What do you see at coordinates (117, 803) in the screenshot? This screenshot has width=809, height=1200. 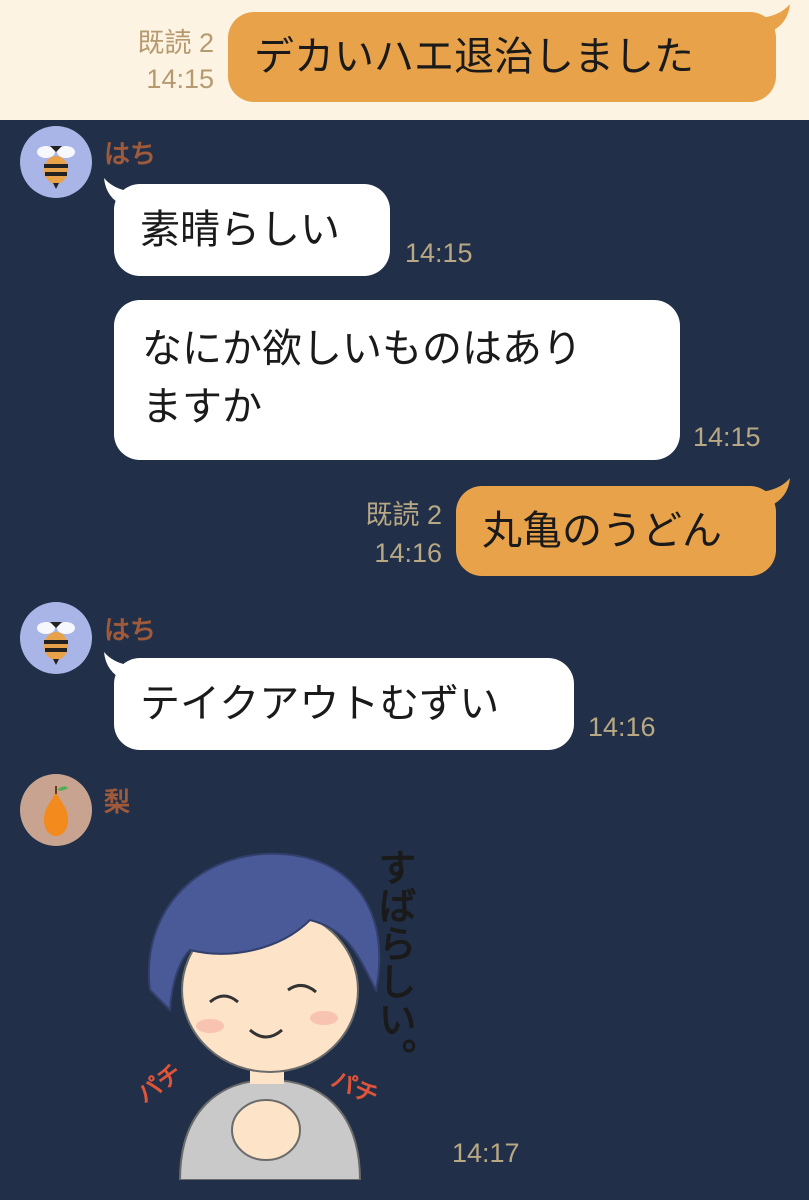 I see `sender-name: 梨` at bounding box center [117, 803].